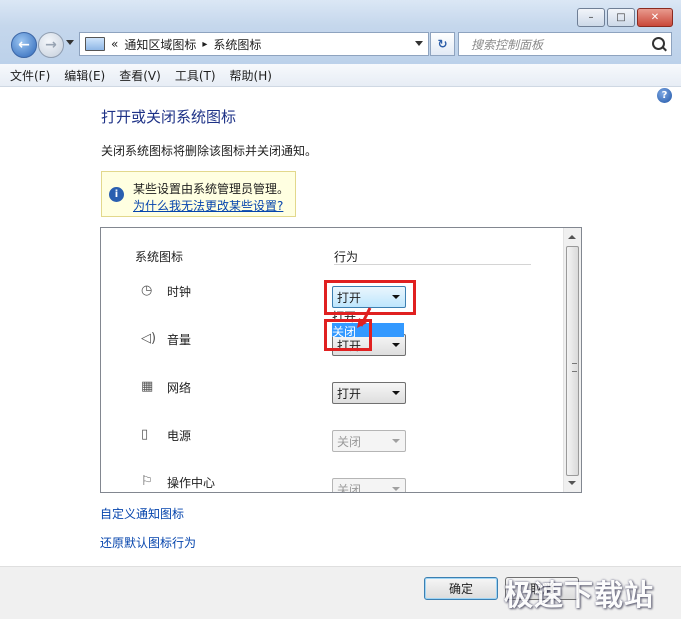  Describe the element at coordinates (572, 237) in the screenshot. I see `scroll-up-icon` at that location.